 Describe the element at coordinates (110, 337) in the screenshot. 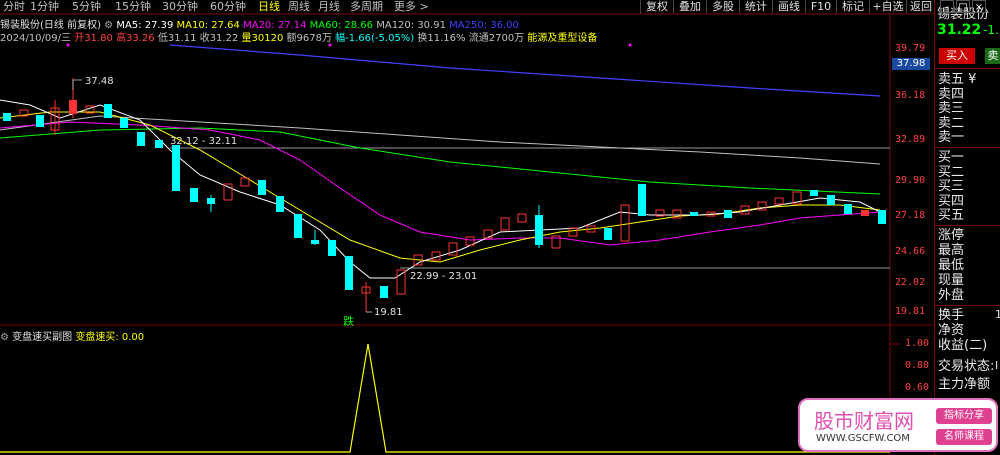

I see `sub-chart-value: 变盘速买: 0.00` at that location.